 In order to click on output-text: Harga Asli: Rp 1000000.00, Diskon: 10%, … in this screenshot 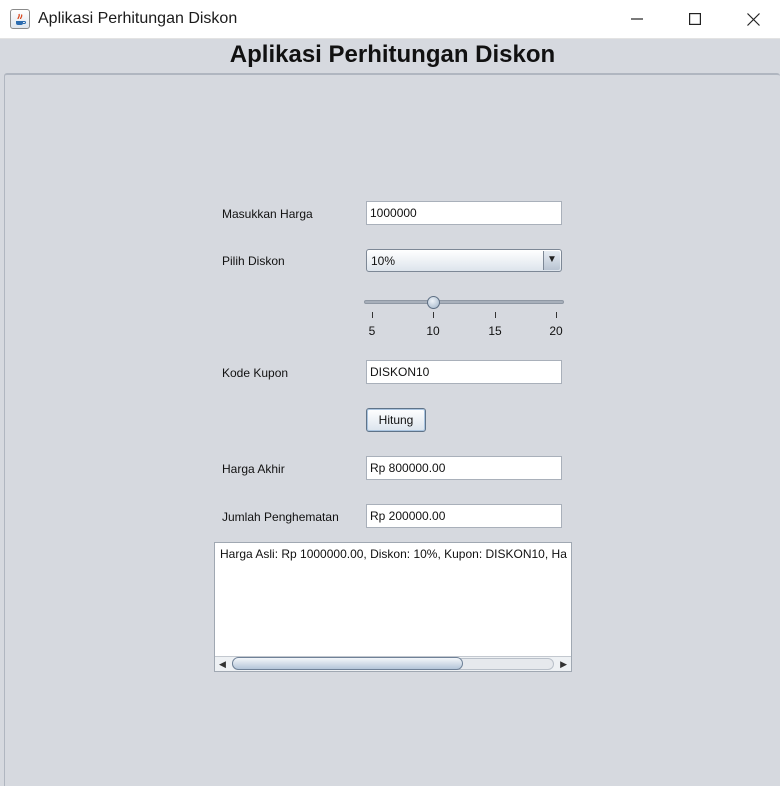, I will do `click(393, 554)`.